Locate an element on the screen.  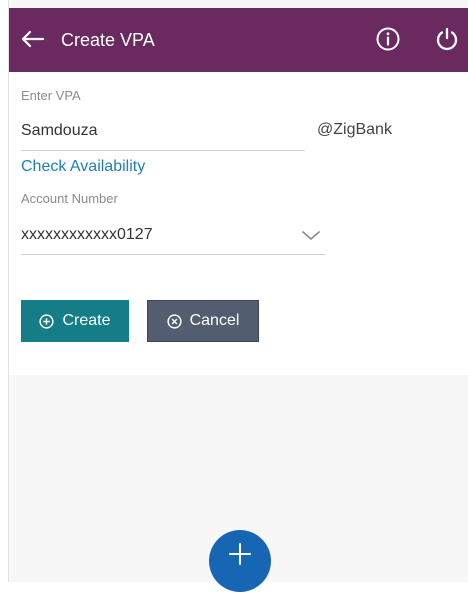
cancel-button-label: Cancel is located at coordinates (214, 320).